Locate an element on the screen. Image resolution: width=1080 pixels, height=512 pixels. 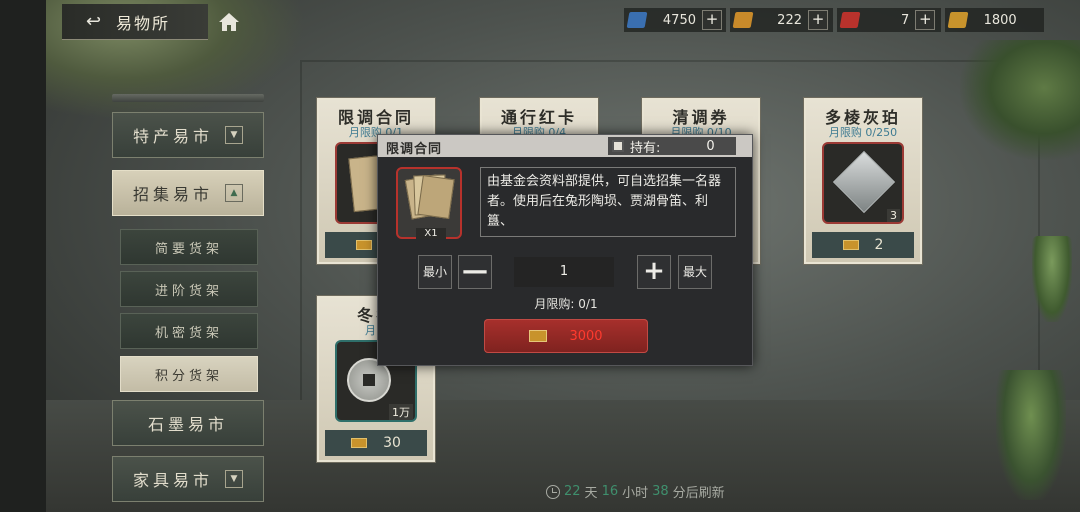
item-description: 由基金会资料部提供，可自选招集一名器者。使用后在兔形陶埙、贾湖骨笛、利簋、 is located at coordinates (608, 202).